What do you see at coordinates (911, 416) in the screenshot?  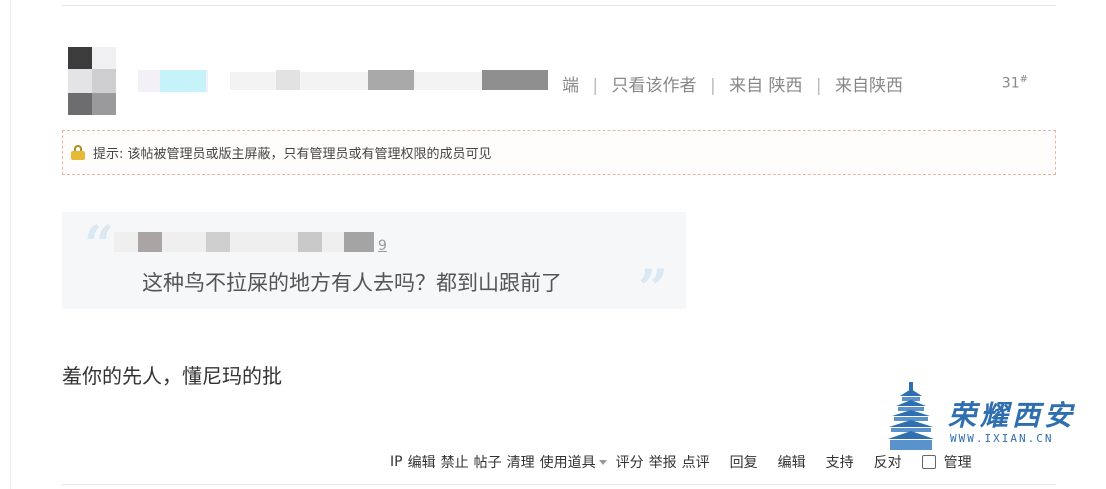 I see `tower-logo-icon` at bounding box center [911, 416].